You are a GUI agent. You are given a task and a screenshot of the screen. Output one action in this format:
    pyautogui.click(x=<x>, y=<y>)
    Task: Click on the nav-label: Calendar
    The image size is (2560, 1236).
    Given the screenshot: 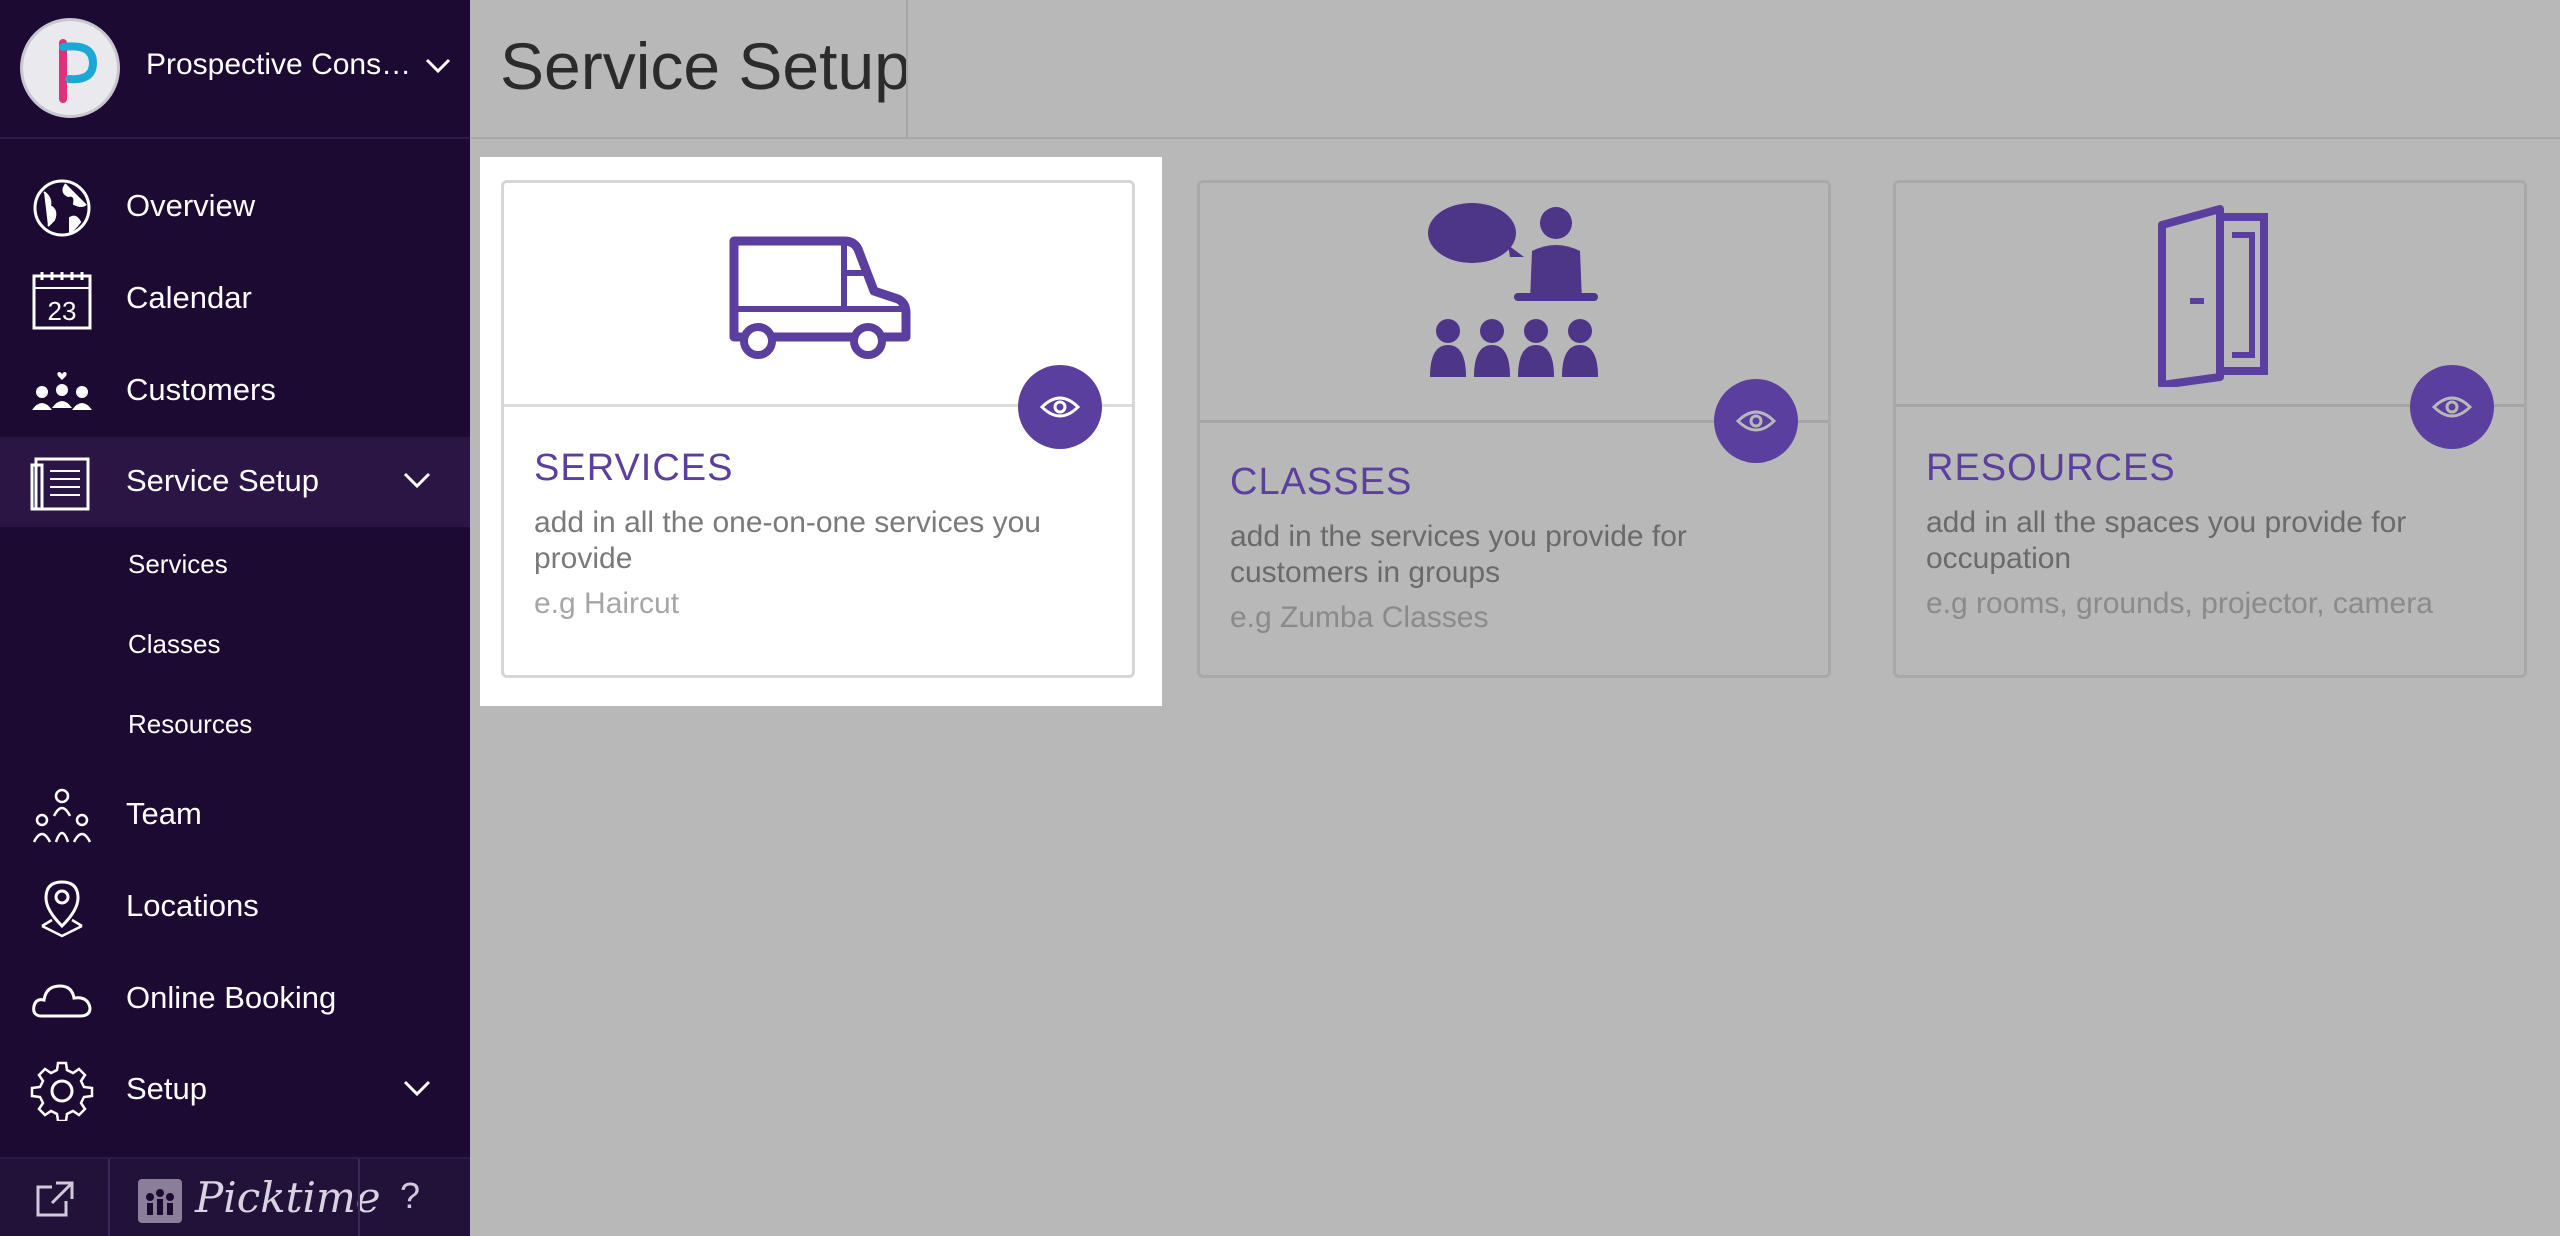 What is the action you would take?
    pyautogui.click(x=189, y=297)
    